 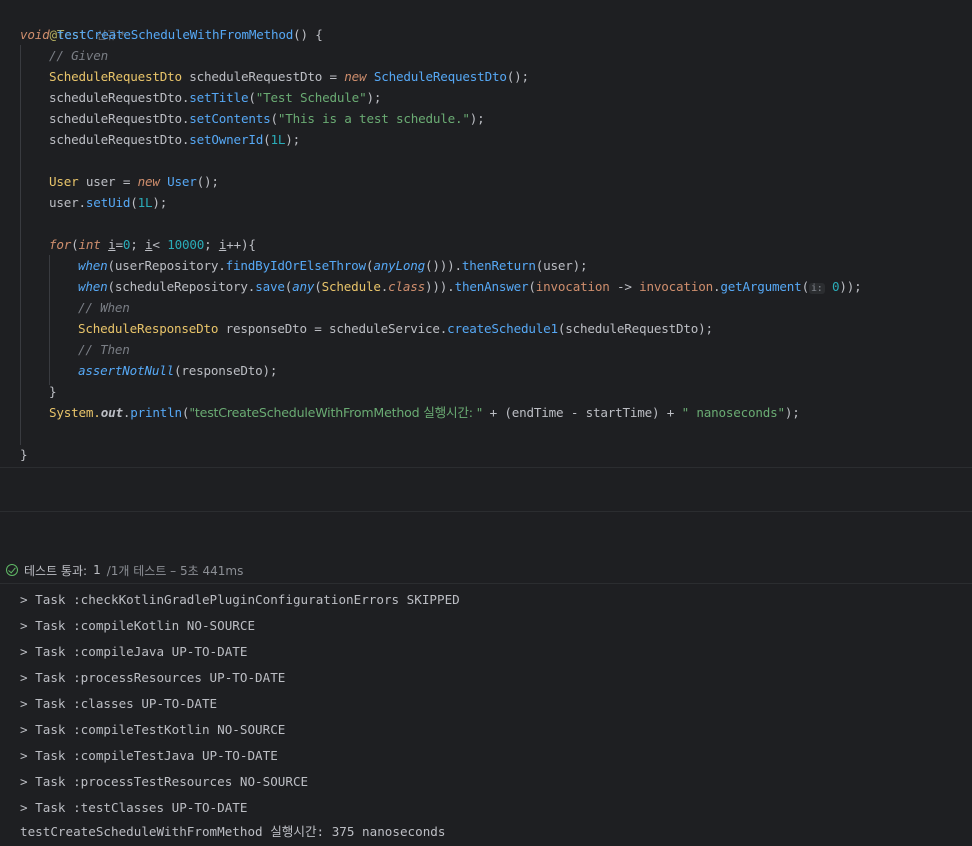 I want to click on method-call: println, so click(x=156, y=412).